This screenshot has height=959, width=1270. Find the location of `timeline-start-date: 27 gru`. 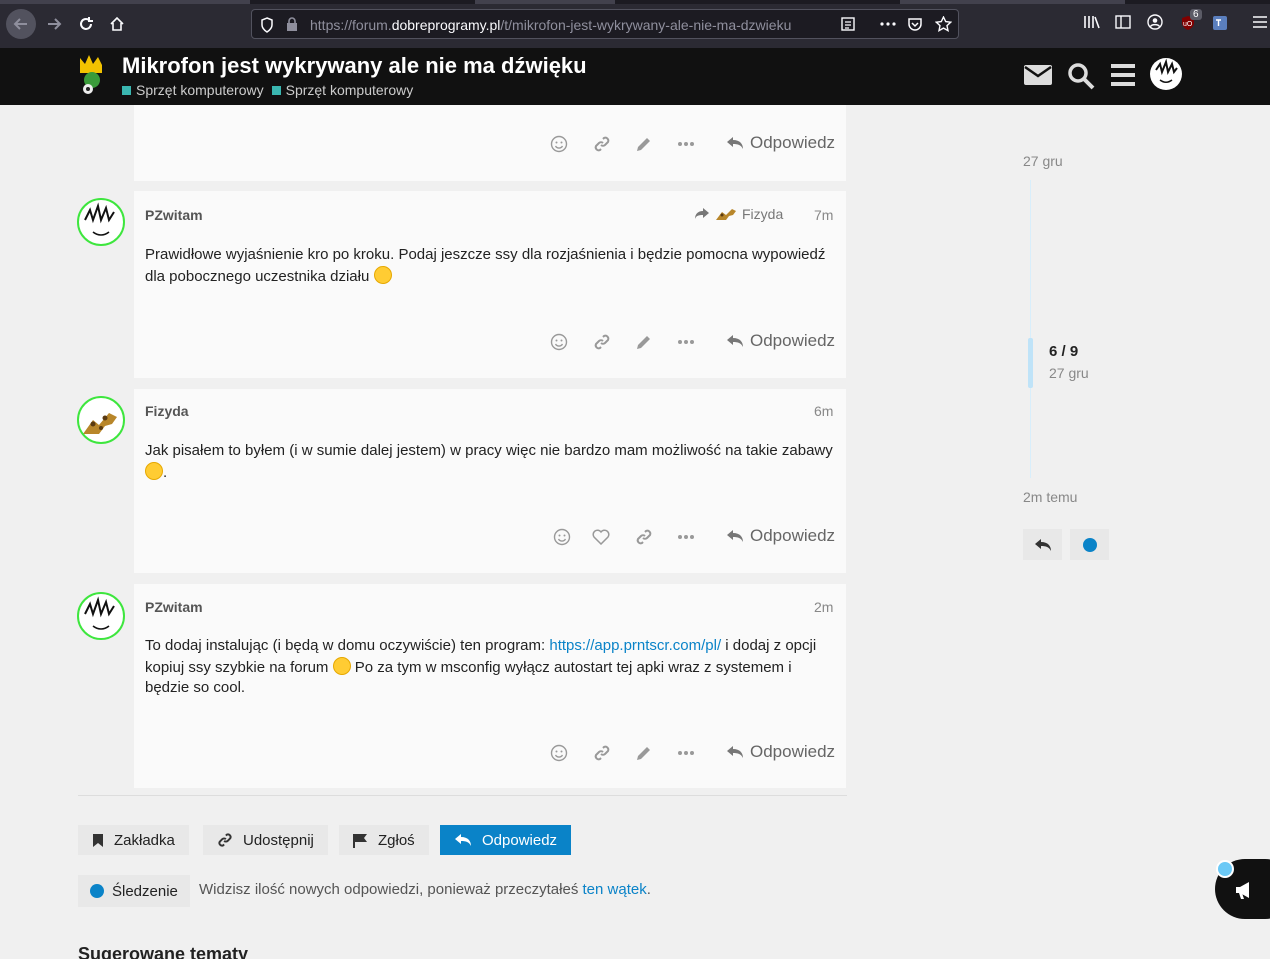

timeline-start-date: 27 gru is located at coordinates (1043, 161).